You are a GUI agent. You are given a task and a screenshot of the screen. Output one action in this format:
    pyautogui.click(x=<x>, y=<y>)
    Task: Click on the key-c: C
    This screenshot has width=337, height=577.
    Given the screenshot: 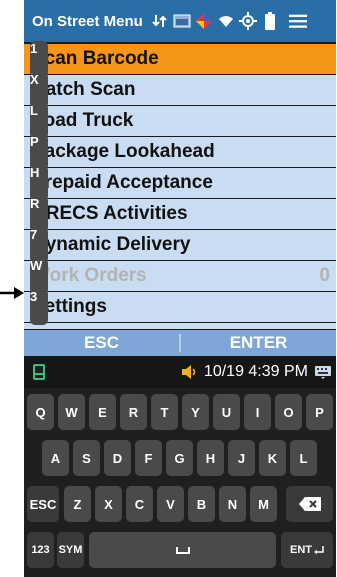 What is the action you would take?
    pyautogui.click(x=139, y=504)
    